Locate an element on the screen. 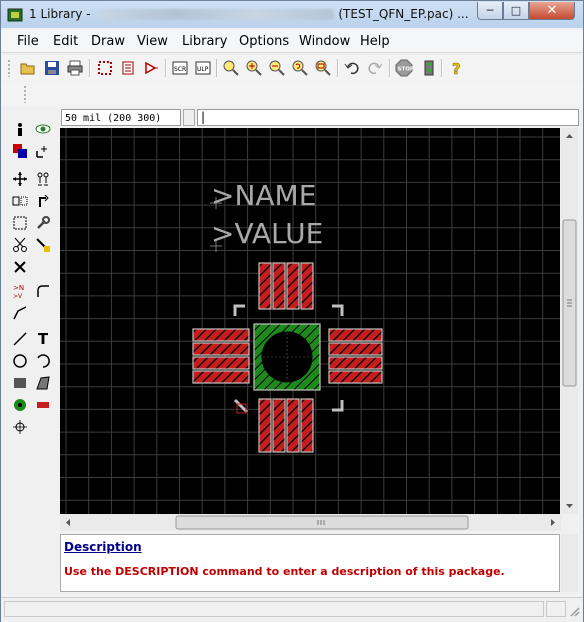 The width and height of the screenshot is (584, 622). open-button is located at coordinates (28, 68).